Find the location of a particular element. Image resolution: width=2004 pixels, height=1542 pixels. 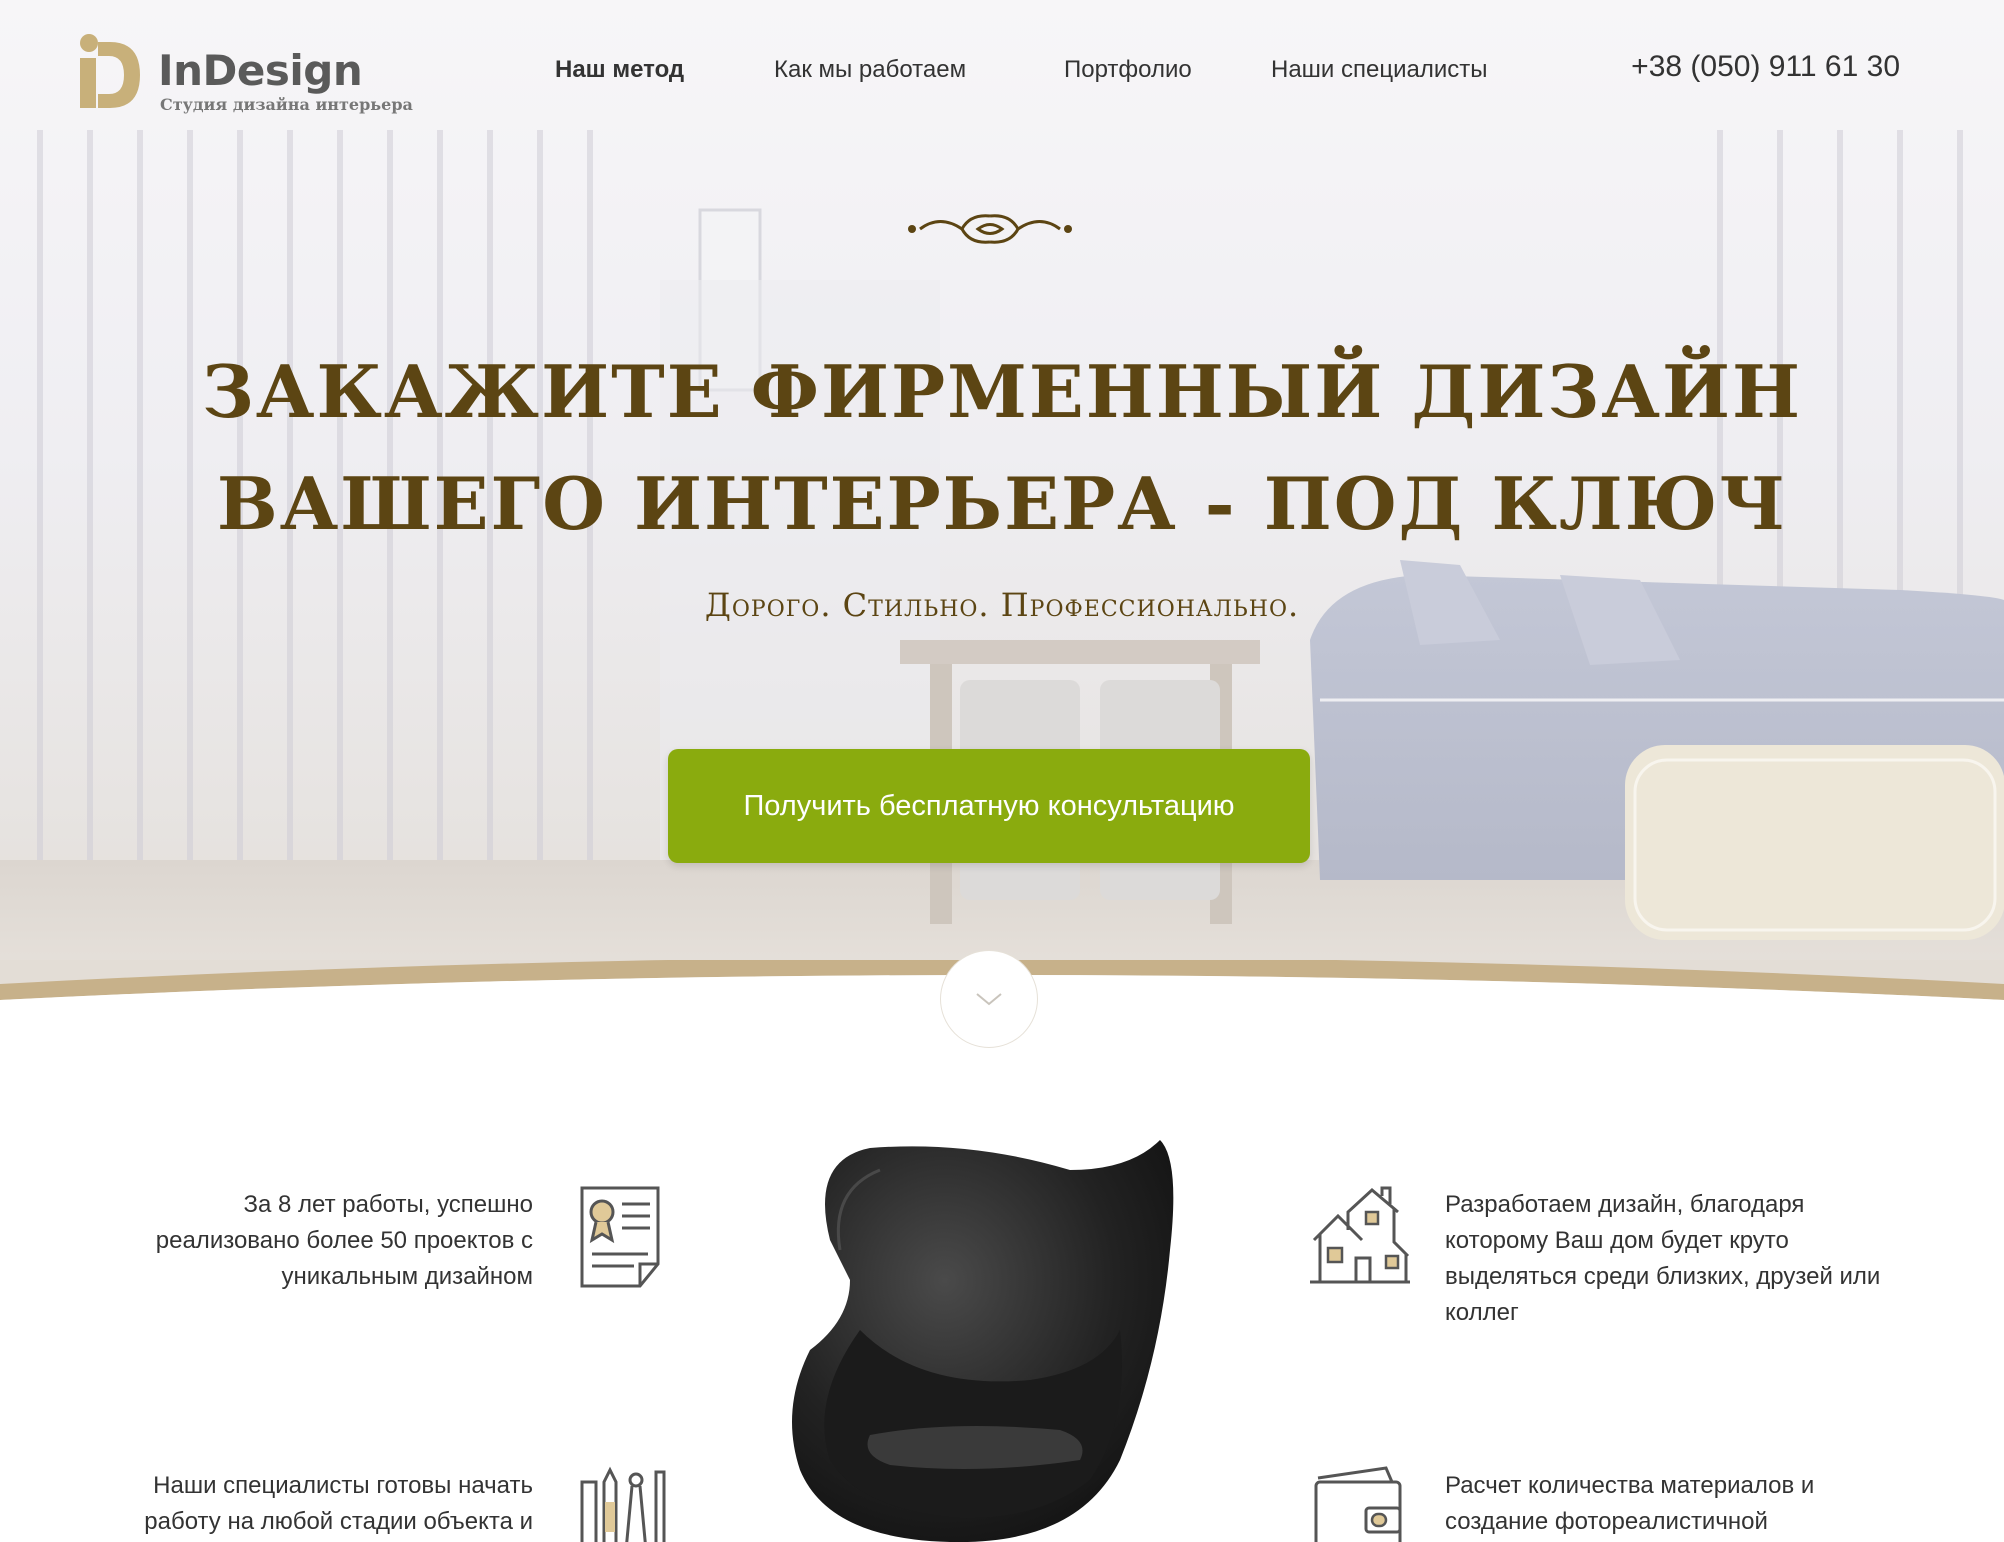

chevron-down-icon is located at coordinates (989, 999).